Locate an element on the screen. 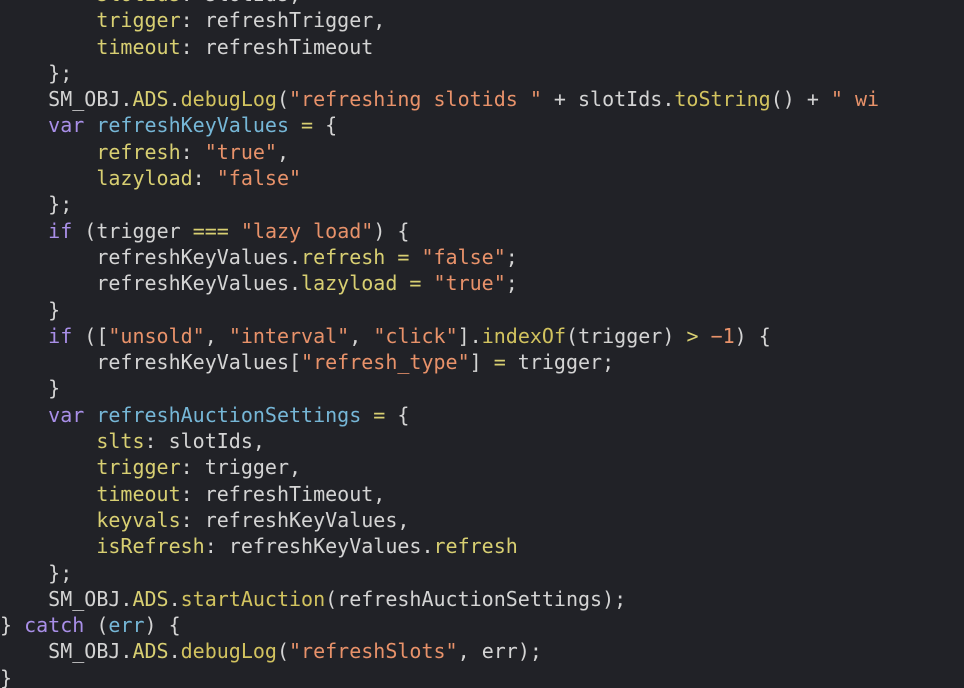  code-line: refreshKeyValues.lazyload = "true"; is located at coordinates (482, 283).